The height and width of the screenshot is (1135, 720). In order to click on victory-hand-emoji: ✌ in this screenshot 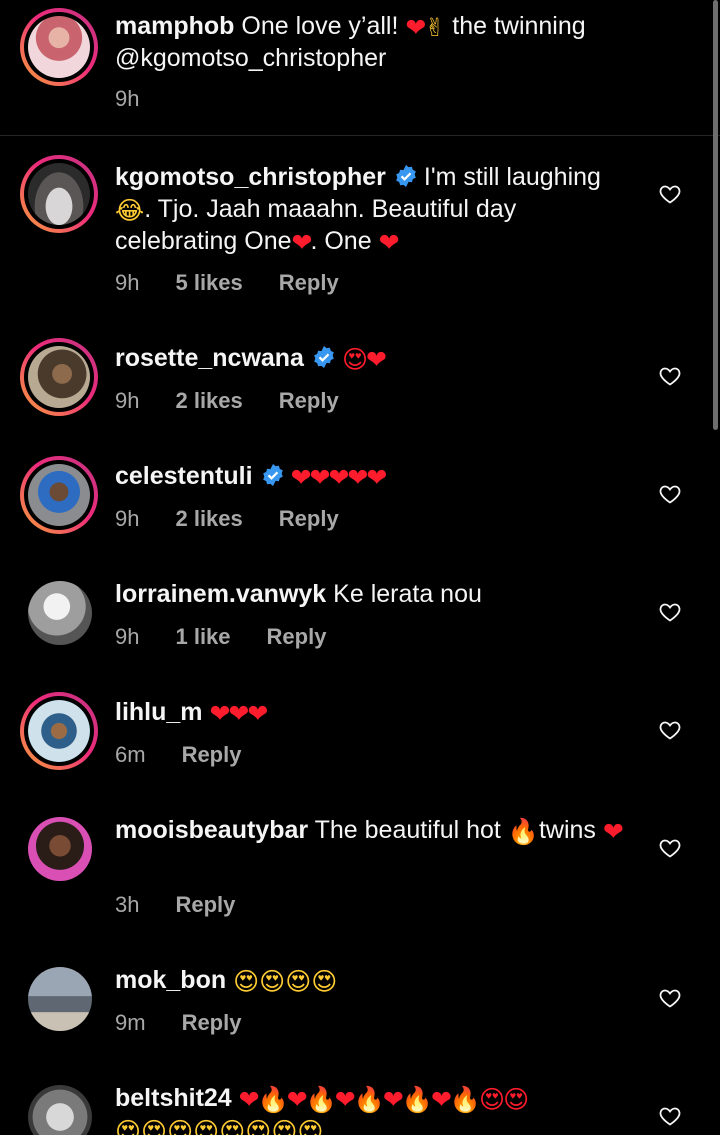, I will do `click(435, 27)`.